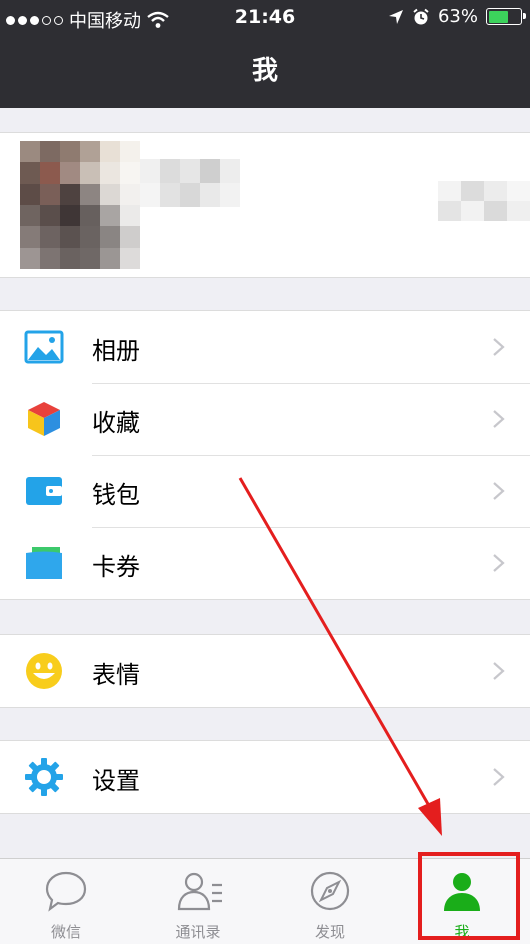 Image resolution: width=530 pixels, height=944 pixels. I want to click on menu-item-label: 表情, so click(116, 675).